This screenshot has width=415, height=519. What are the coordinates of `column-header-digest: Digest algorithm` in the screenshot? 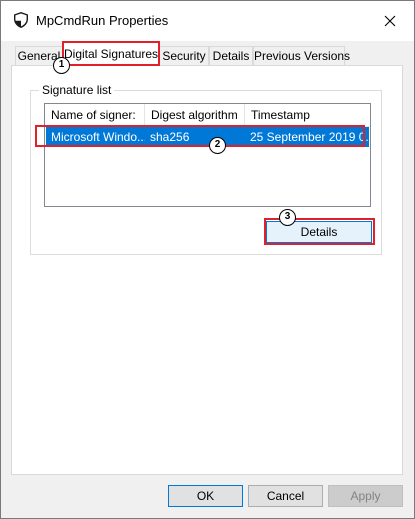 It's located at (195, 115).